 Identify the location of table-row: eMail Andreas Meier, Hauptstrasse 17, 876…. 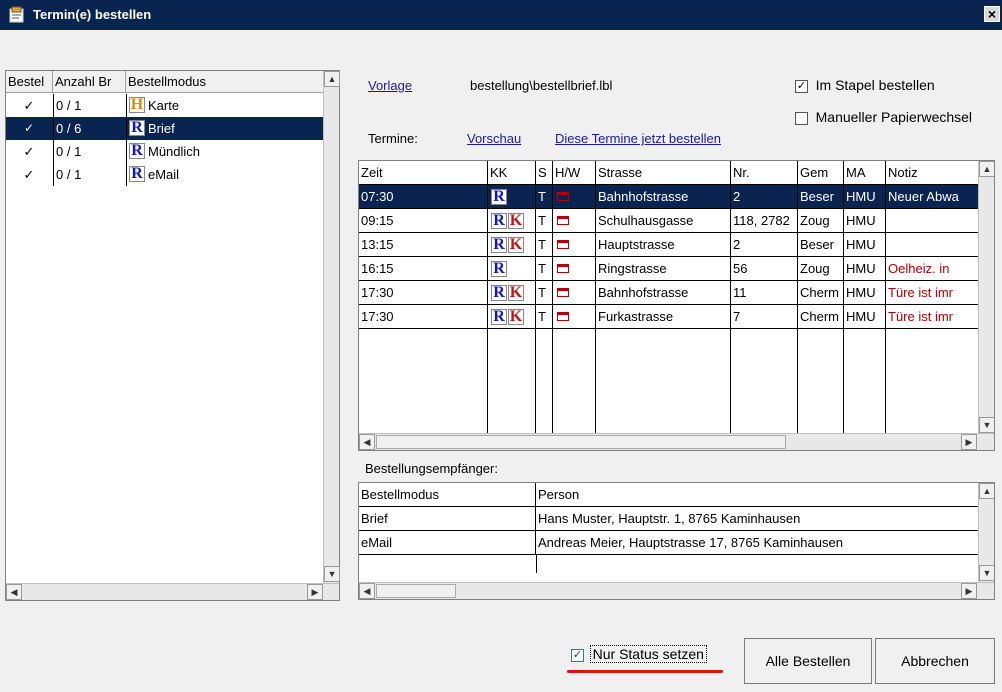
(668, 543).